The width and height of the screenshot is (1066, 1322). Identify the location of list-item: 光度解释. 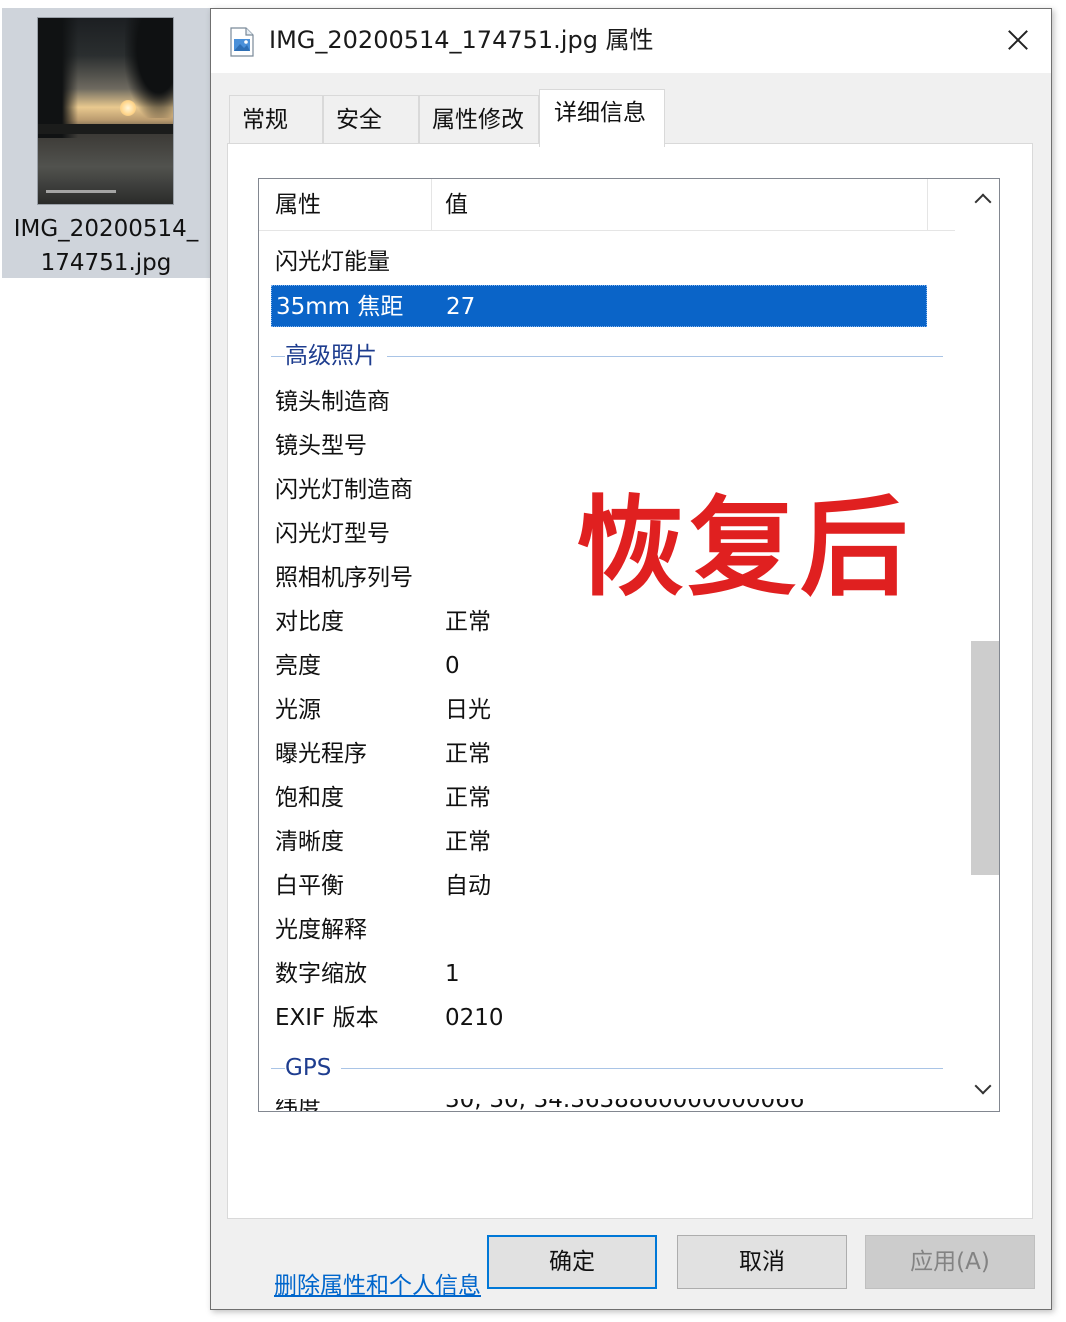
(599, 930).